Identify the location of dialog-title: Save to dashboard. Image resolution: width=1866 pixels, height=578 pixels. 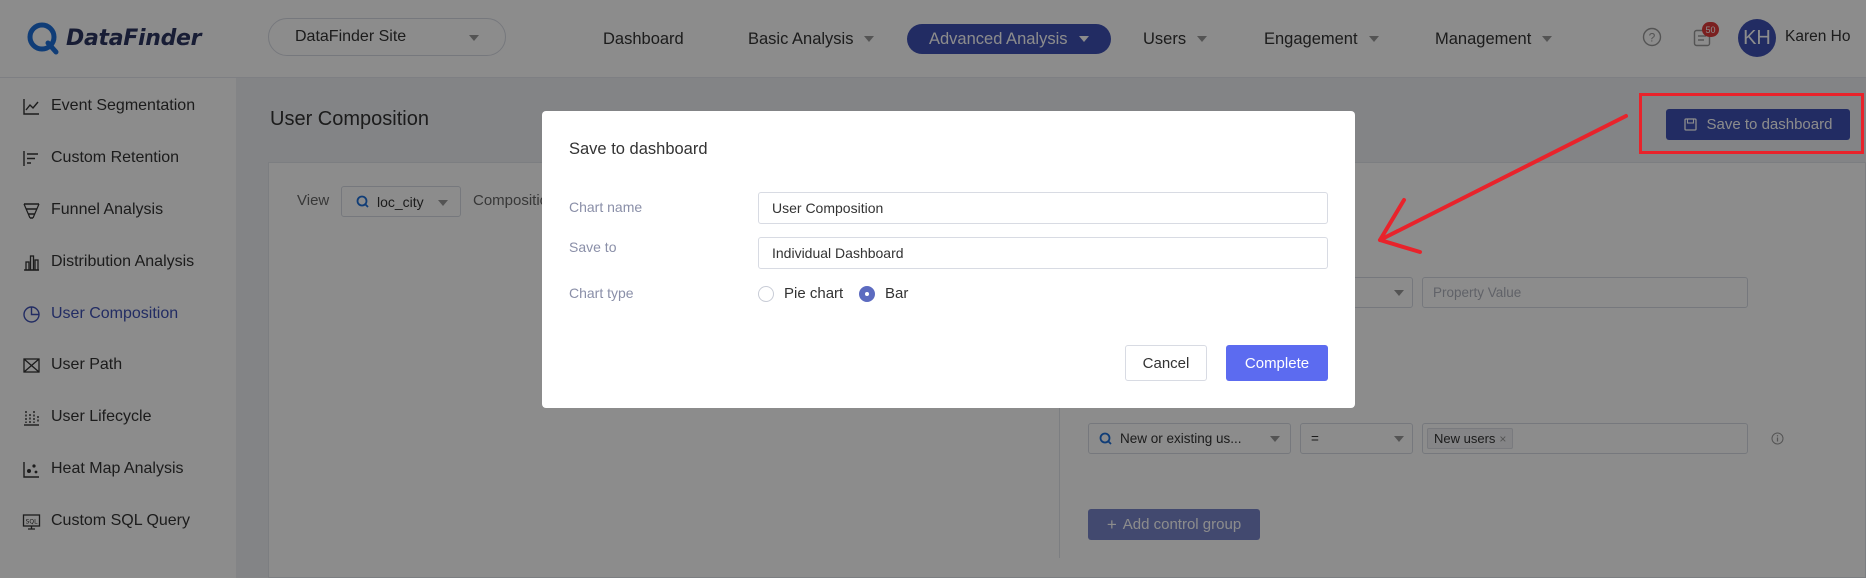
(638, 149).